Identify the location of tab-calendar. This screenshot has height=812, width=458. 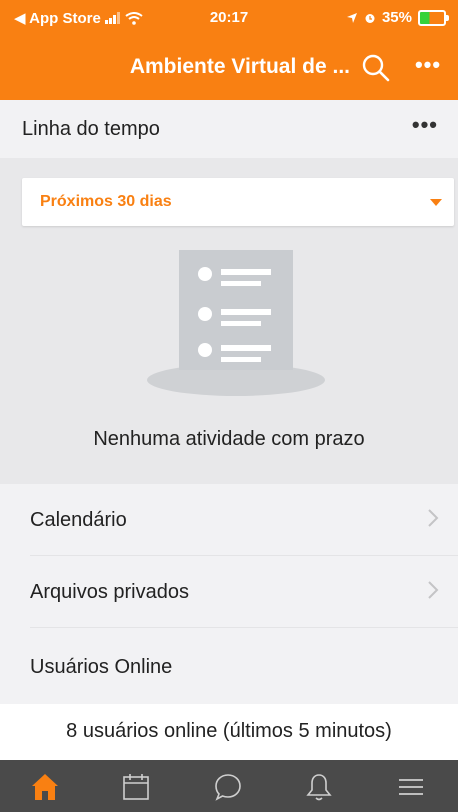
(136, 786).